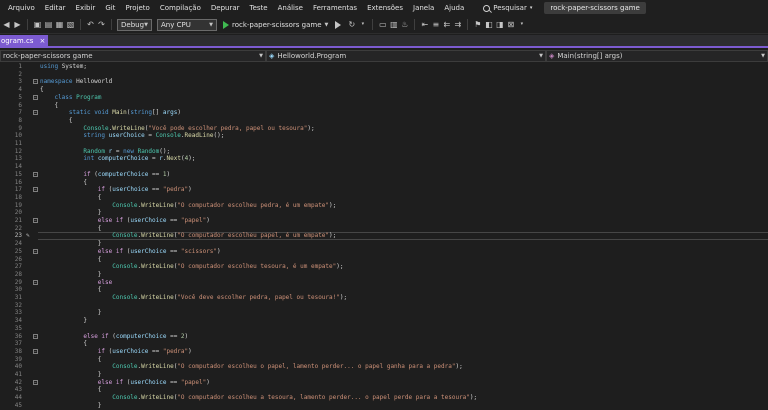  Describe the element at coordinates (384, 167) in the screenshot. I see `code-line: 14` at that location.